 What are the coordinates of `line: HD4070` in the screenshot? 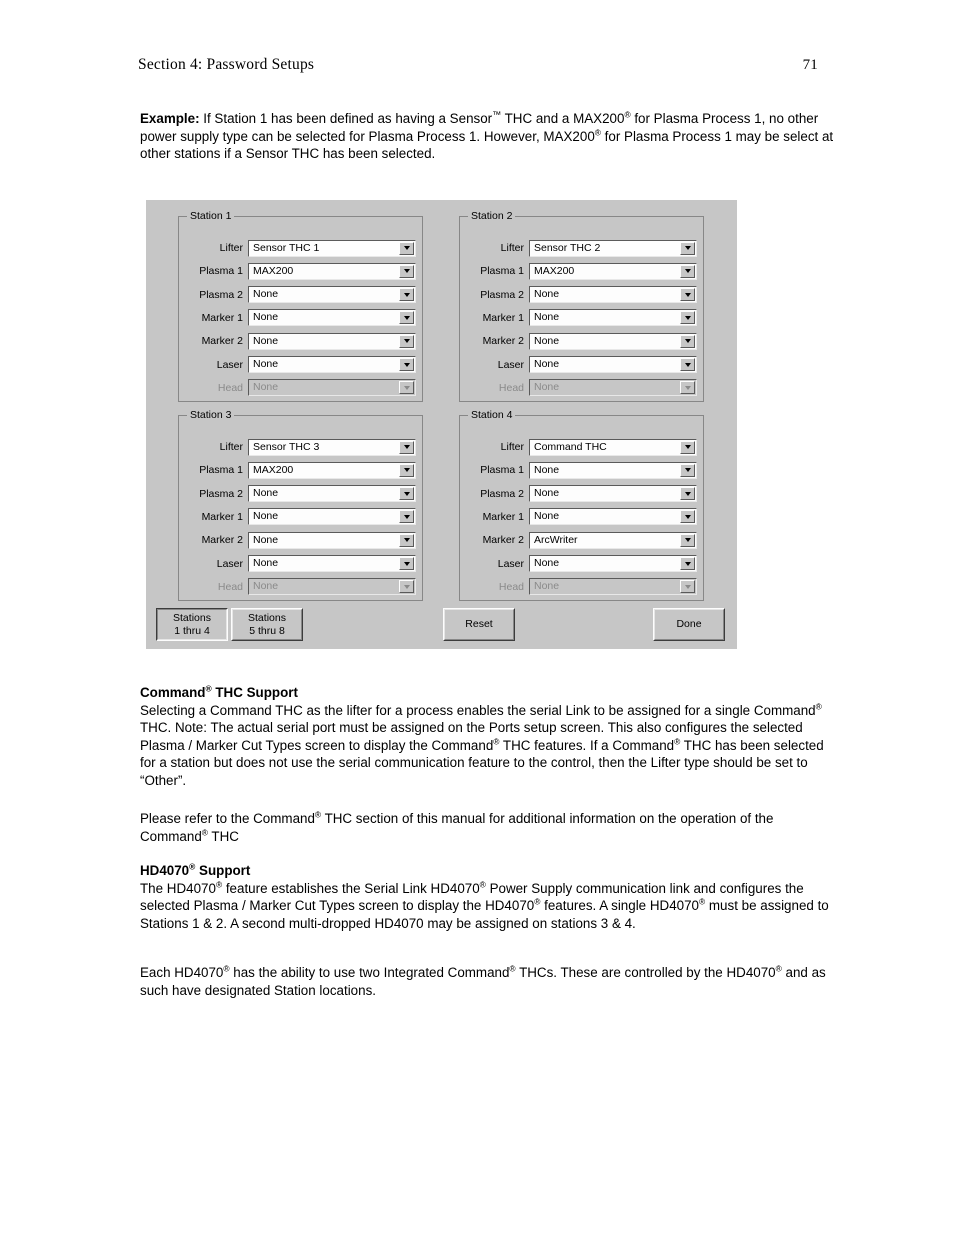 It's located at (674, 906).